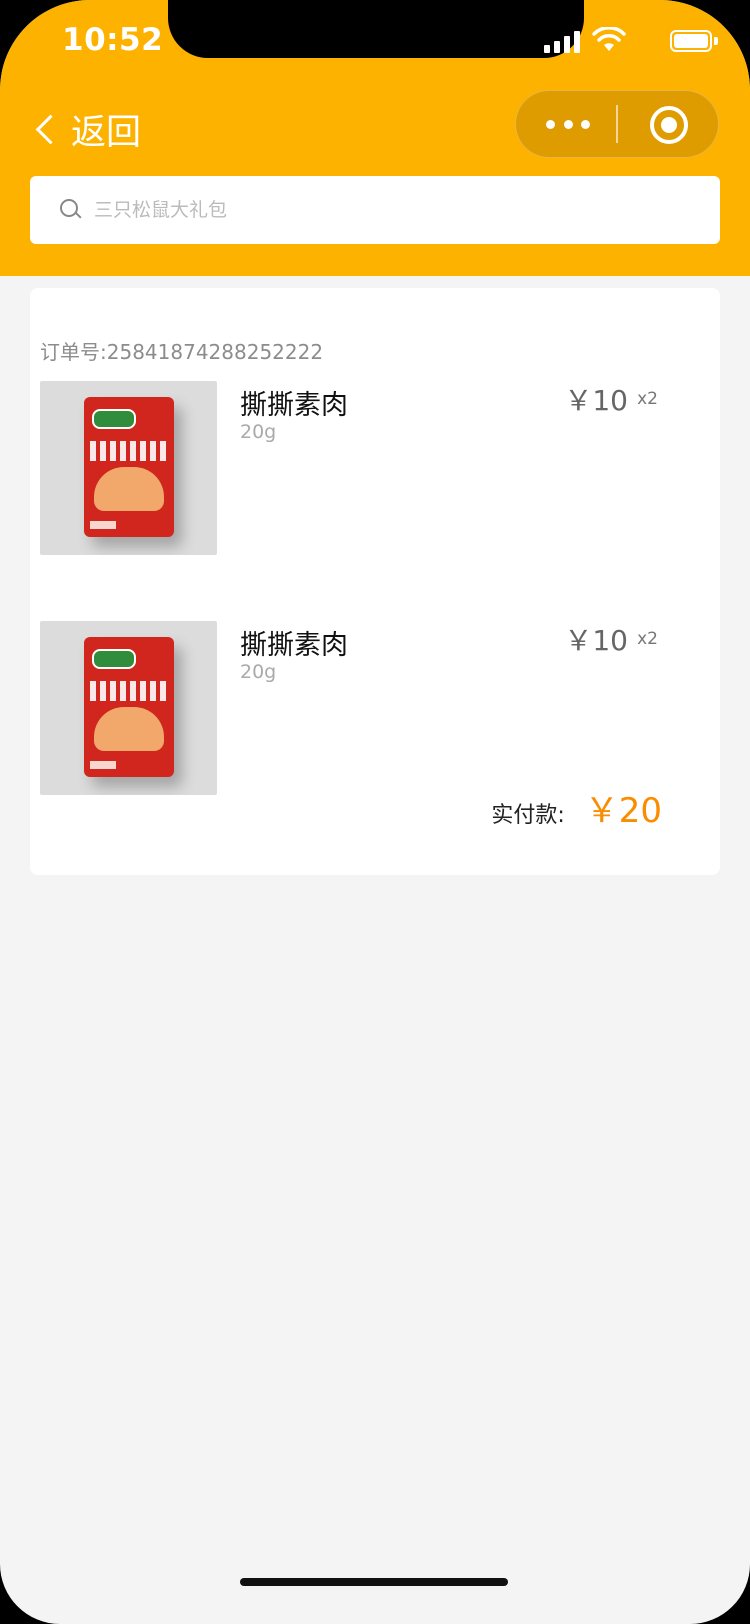 Image resolution: width=750 pixels, height=1624 pixels. What do you see at coordinates (113, 40) in the screenshot?
I see `status-time: 10:52` at bounding box center [113, 40].